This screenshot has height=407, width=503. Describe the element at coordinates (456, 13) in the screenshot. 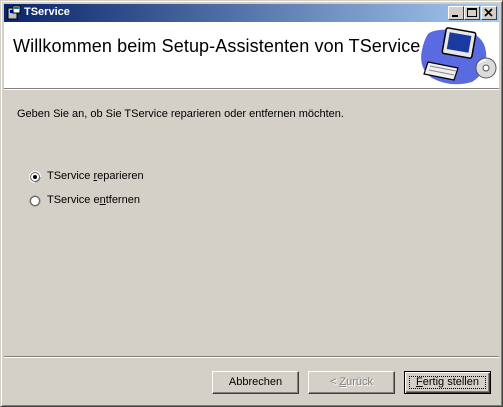

I see `minimize-button` at that location.